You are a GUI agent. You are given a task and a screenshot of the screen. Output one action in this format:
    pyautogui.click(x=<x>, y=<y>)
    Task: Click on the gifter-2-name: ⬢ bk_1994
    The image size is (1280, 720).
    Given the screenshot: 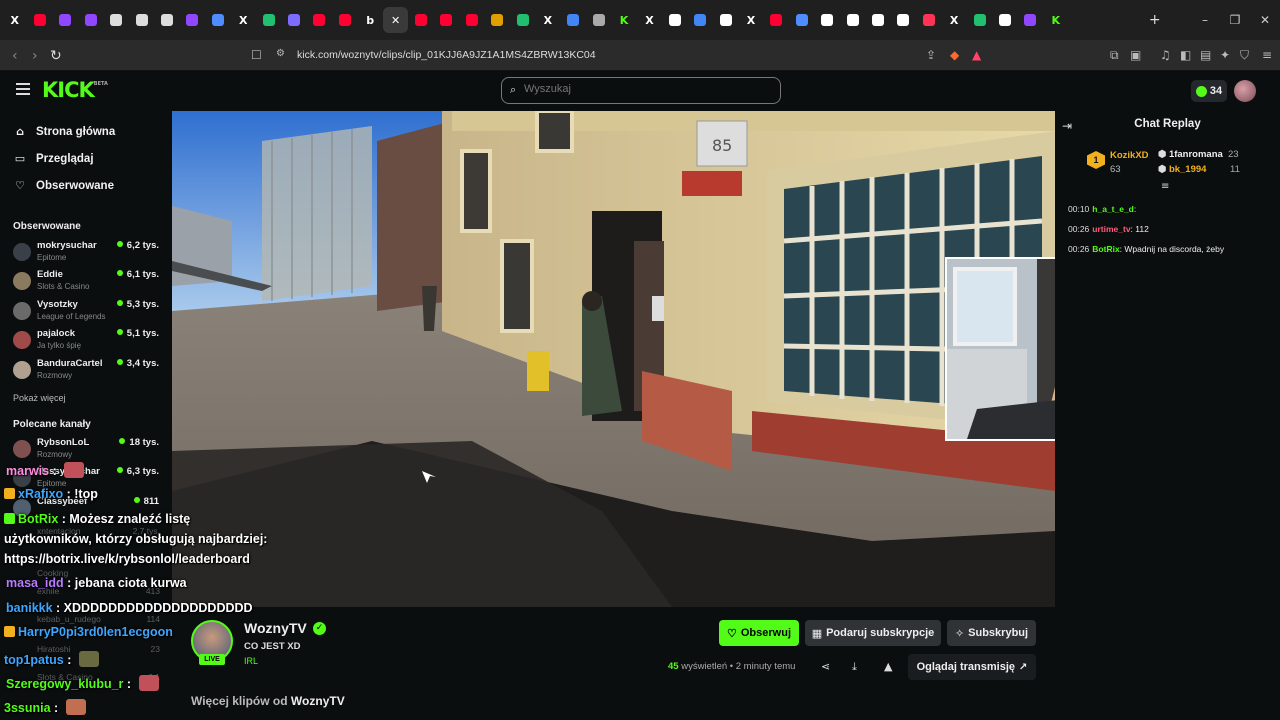 What is the action you would take?
    pyautogui.click(x=1182, y=169)
    